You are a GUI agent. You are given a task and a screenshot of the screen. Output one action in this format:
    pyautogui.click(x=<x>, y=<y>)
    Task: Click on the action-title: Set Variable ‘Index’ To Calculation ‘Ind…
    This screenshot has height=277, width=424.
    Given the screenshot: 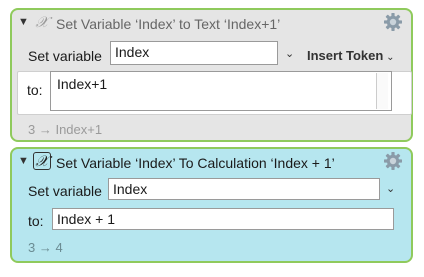 What is the action you would take?
    pyautogui.click(x=195, y=163)
    